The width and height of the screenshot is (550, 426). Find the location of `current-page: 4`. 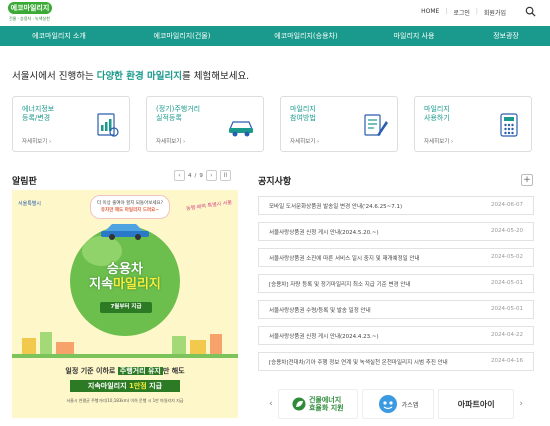

current-page: 4 is located at coordinates (190, 175).